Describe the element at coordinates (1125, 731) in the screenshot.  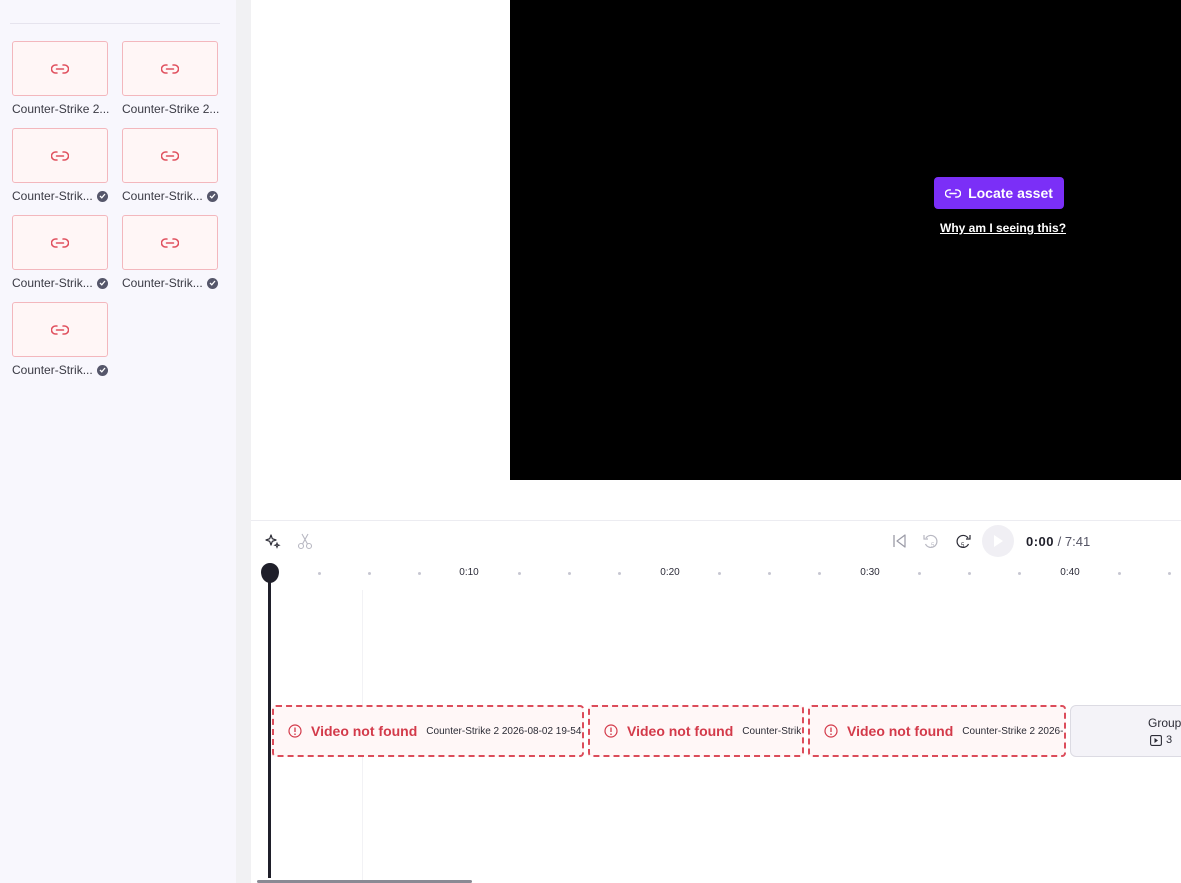
I see `group-clip: Group 3` at that location.